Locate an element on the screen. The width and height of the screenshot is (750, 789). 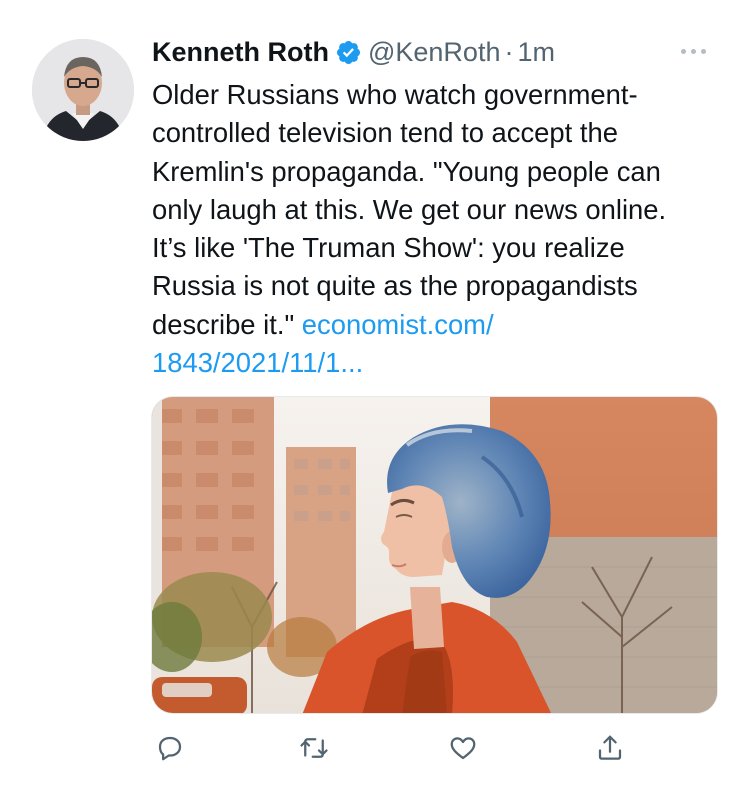
tweet-text-line: Older Russians who watch government- is located at coordinates (395, 94).